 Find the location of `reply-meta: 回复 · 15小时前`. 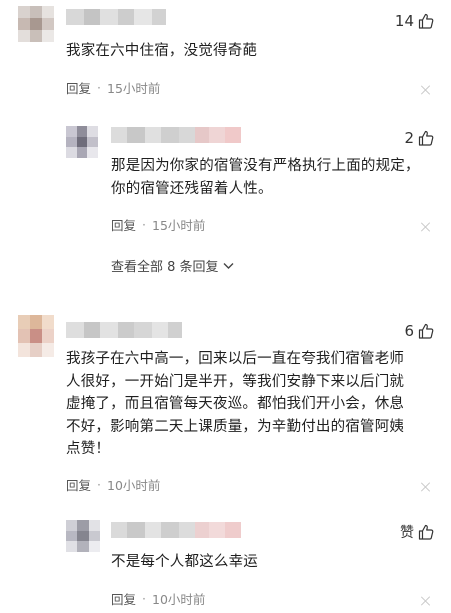

reply-meta: 回复 · 15小时前 is located at coordinates (158, 224).